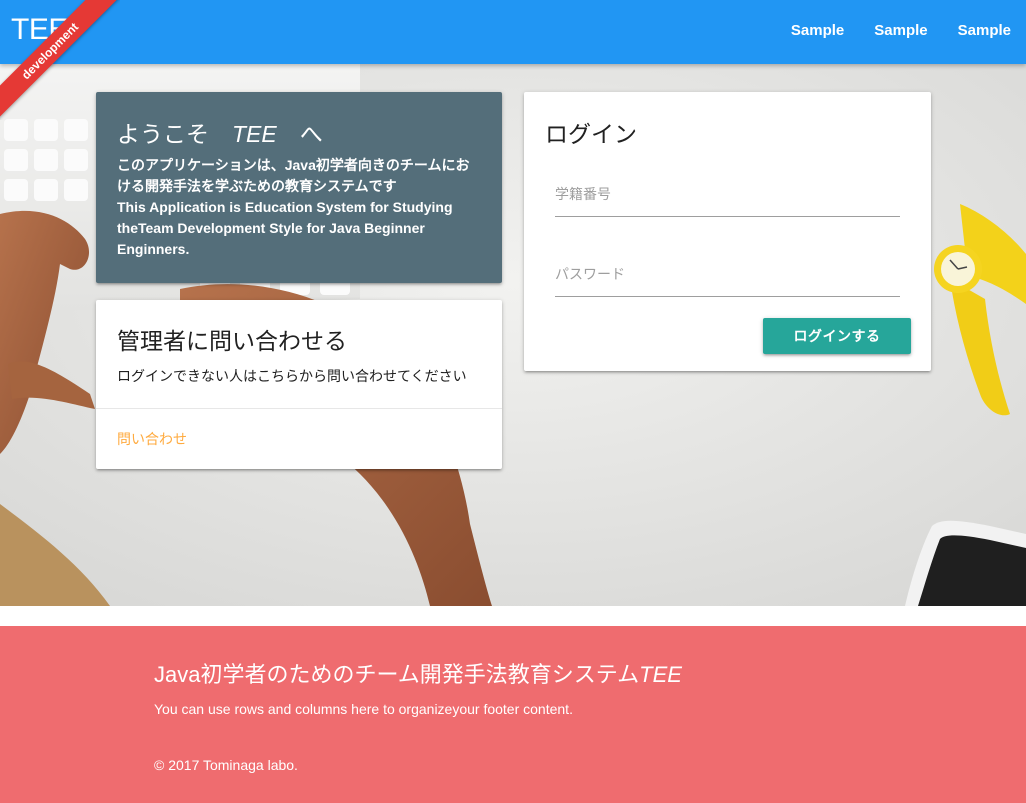  Describe the element at coordinates (591, 134) in the screenshot. I see `login-title: ログイン` at that location.